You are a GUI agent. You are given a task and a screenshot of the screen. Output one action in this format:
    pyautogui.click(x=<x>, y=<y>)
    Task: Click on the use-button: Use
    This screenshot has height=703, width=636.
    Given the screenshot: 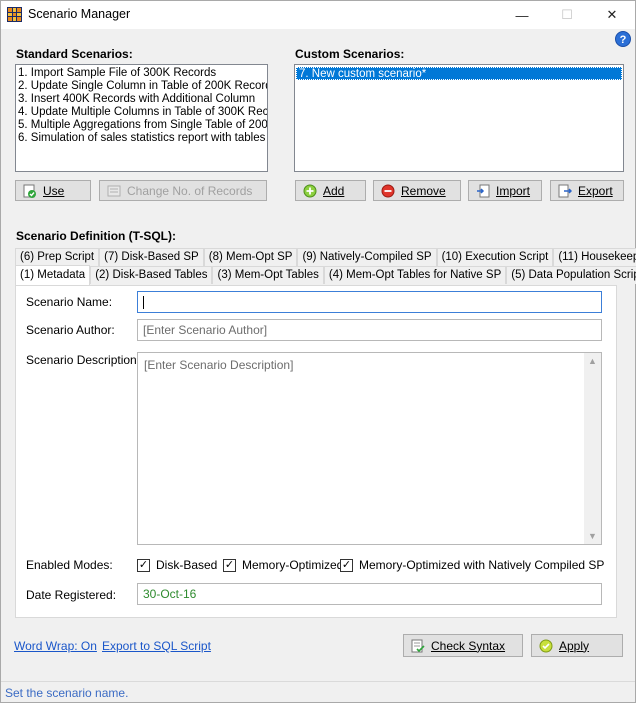 What is the action you would take?
    pyautogui.click(x=53, y=190)
    